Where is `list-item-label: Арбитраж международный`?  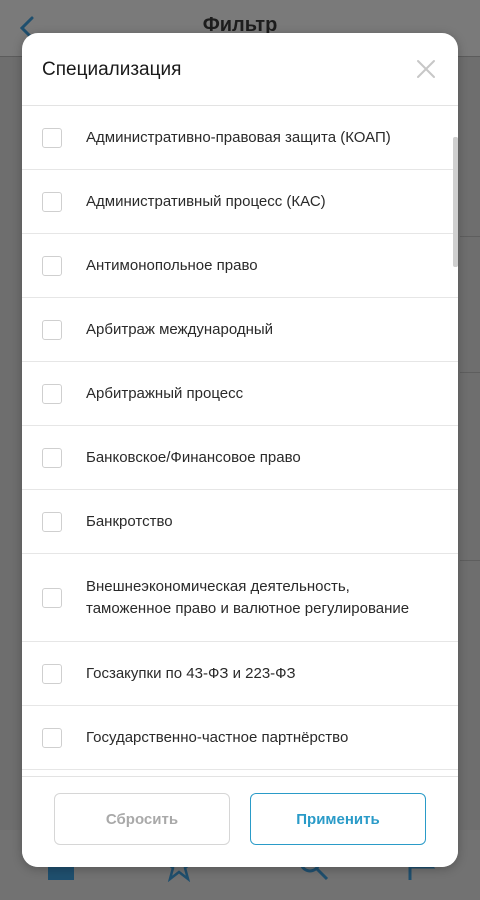 list-item-label: Арбитраж международный is located at coordinates (180, 329).